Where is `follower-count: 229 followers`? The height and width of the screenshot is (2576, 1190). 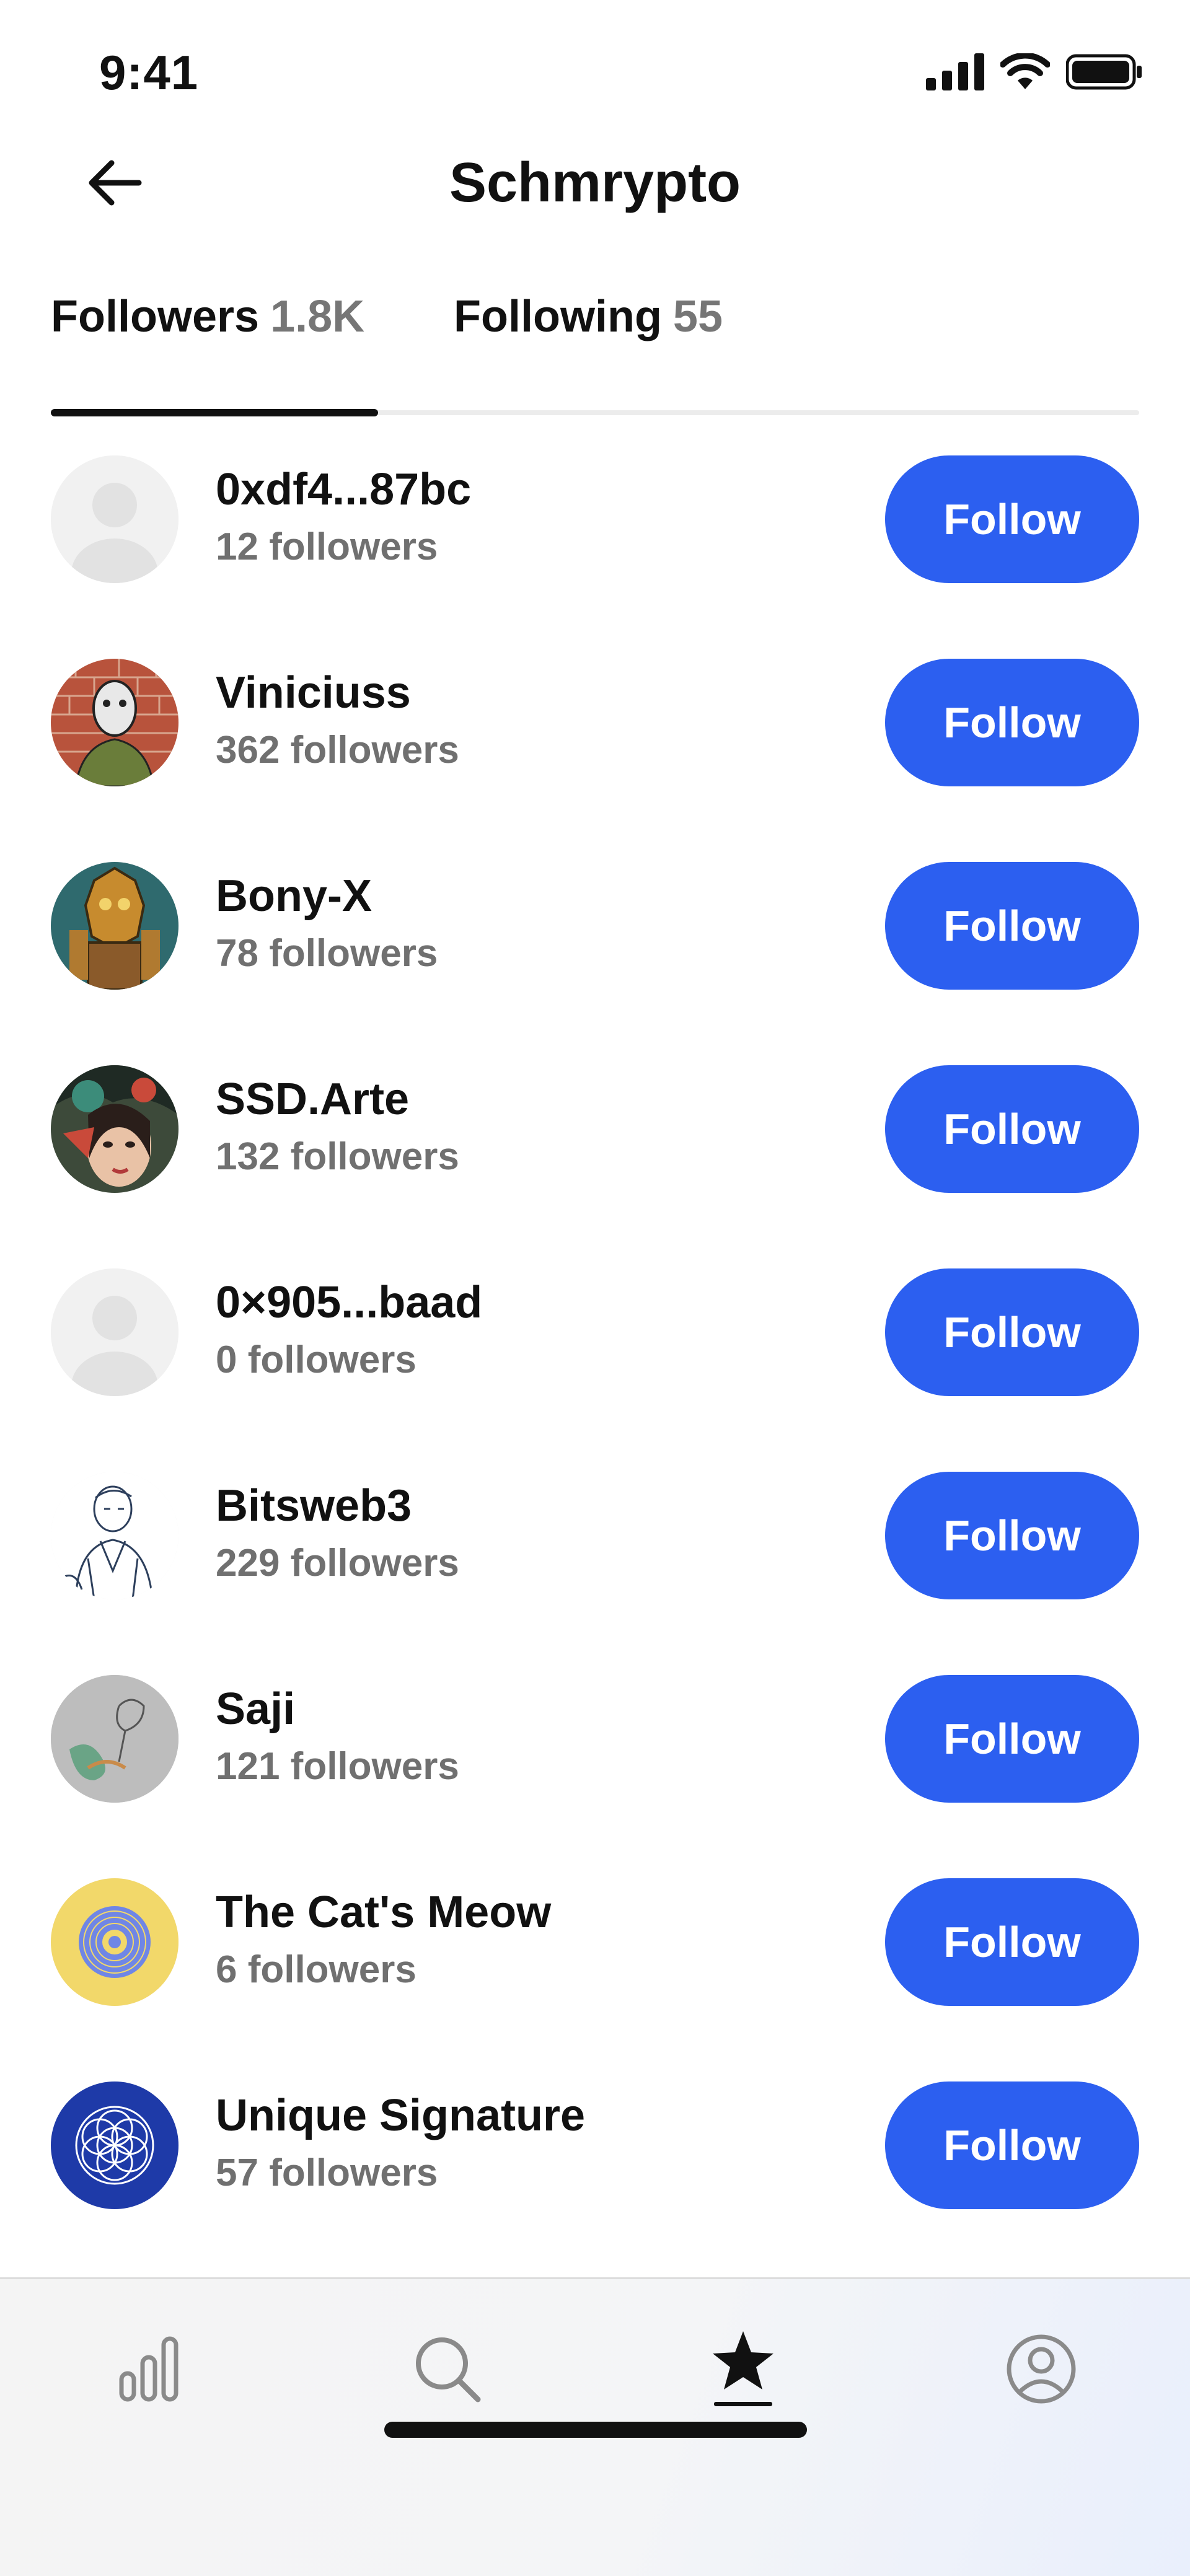 follower-count: 229 followers is located at coordinates (337, 1563).